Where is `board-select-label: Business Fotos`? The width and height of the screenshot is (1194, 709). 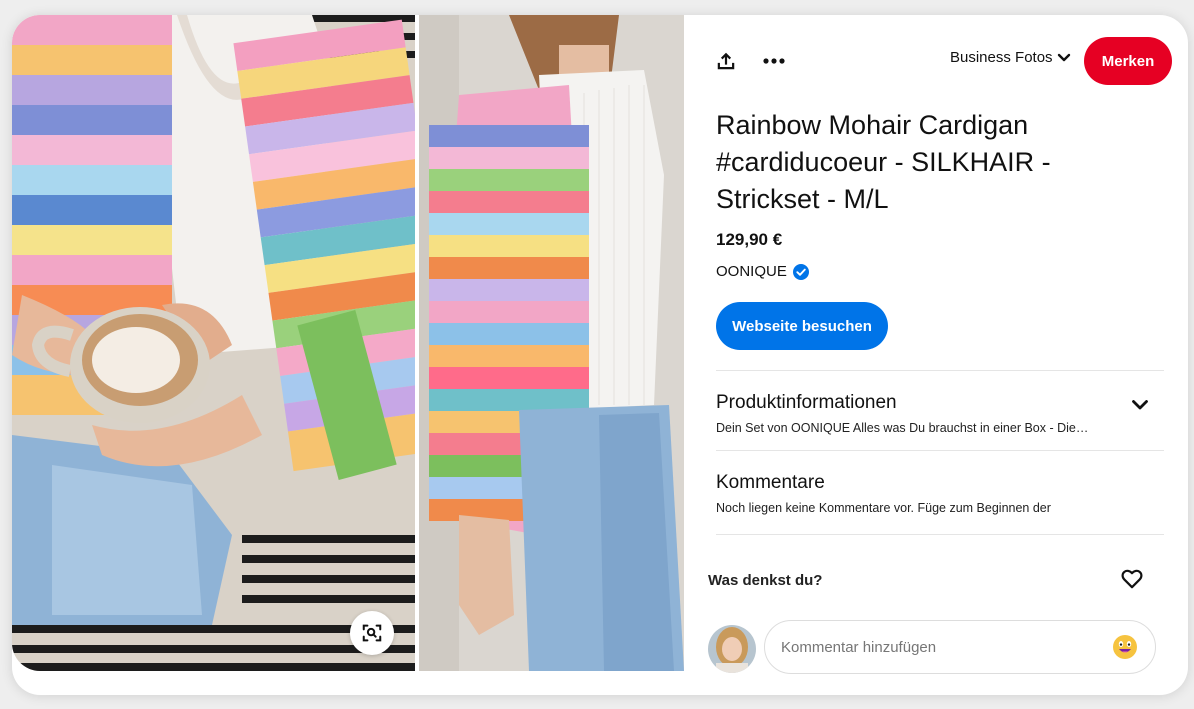
board-select-label: Business Fotos is located at coordinates (1001, 57).